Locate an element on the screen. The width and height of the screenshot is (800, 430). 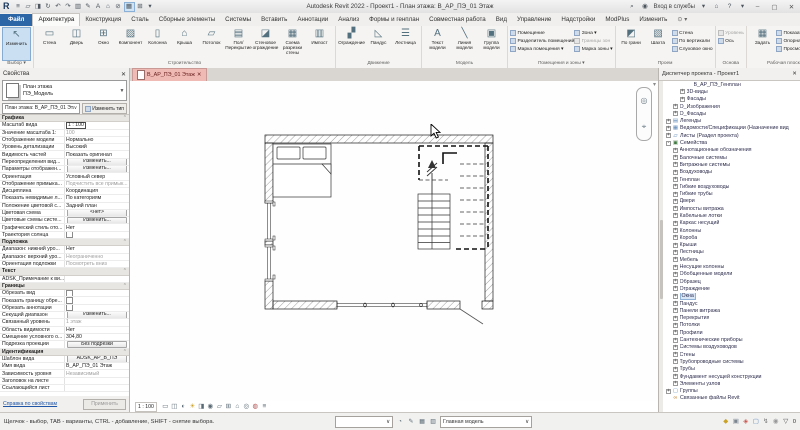
ribbon-button: ╲ Линия модели is located at coordinates (464, 38).